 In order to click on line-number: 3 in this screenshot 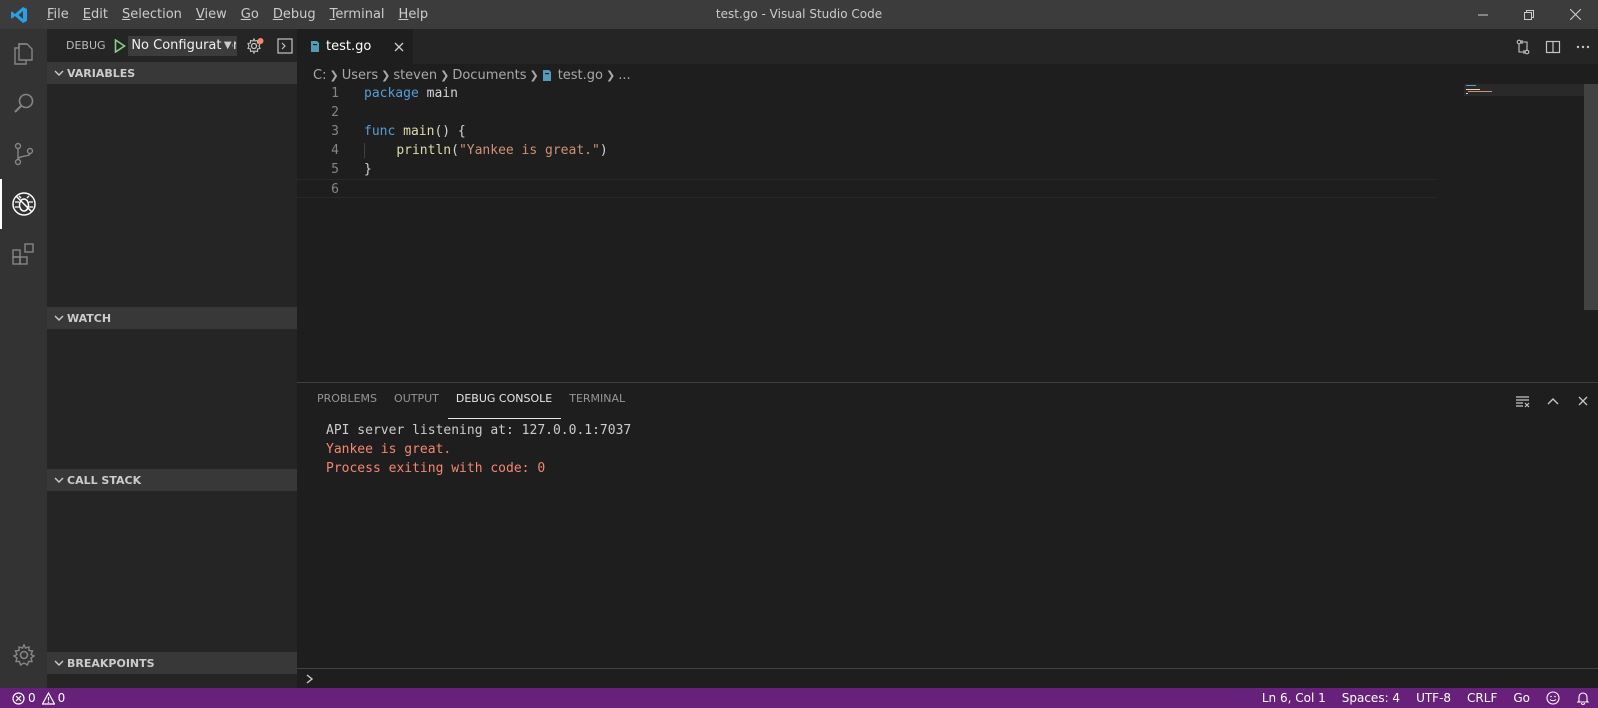, I will do `click(335, 131)`.